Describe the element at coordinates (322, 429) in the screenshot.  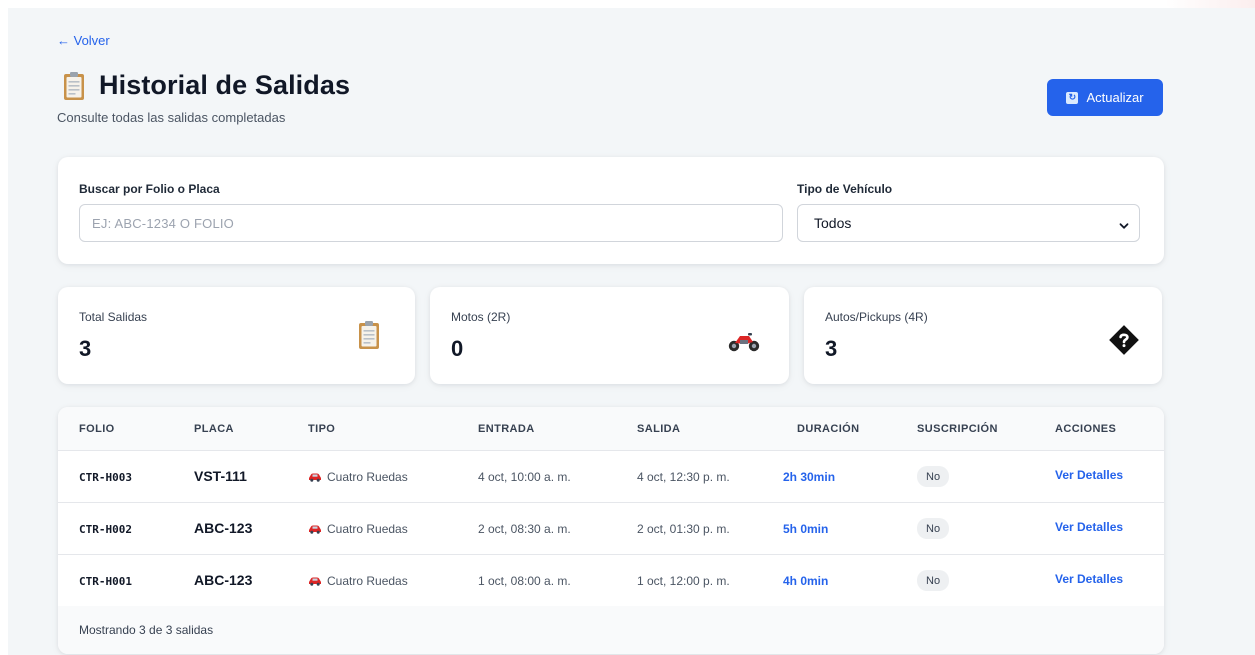
I see `column-header: TIPO` at that location.